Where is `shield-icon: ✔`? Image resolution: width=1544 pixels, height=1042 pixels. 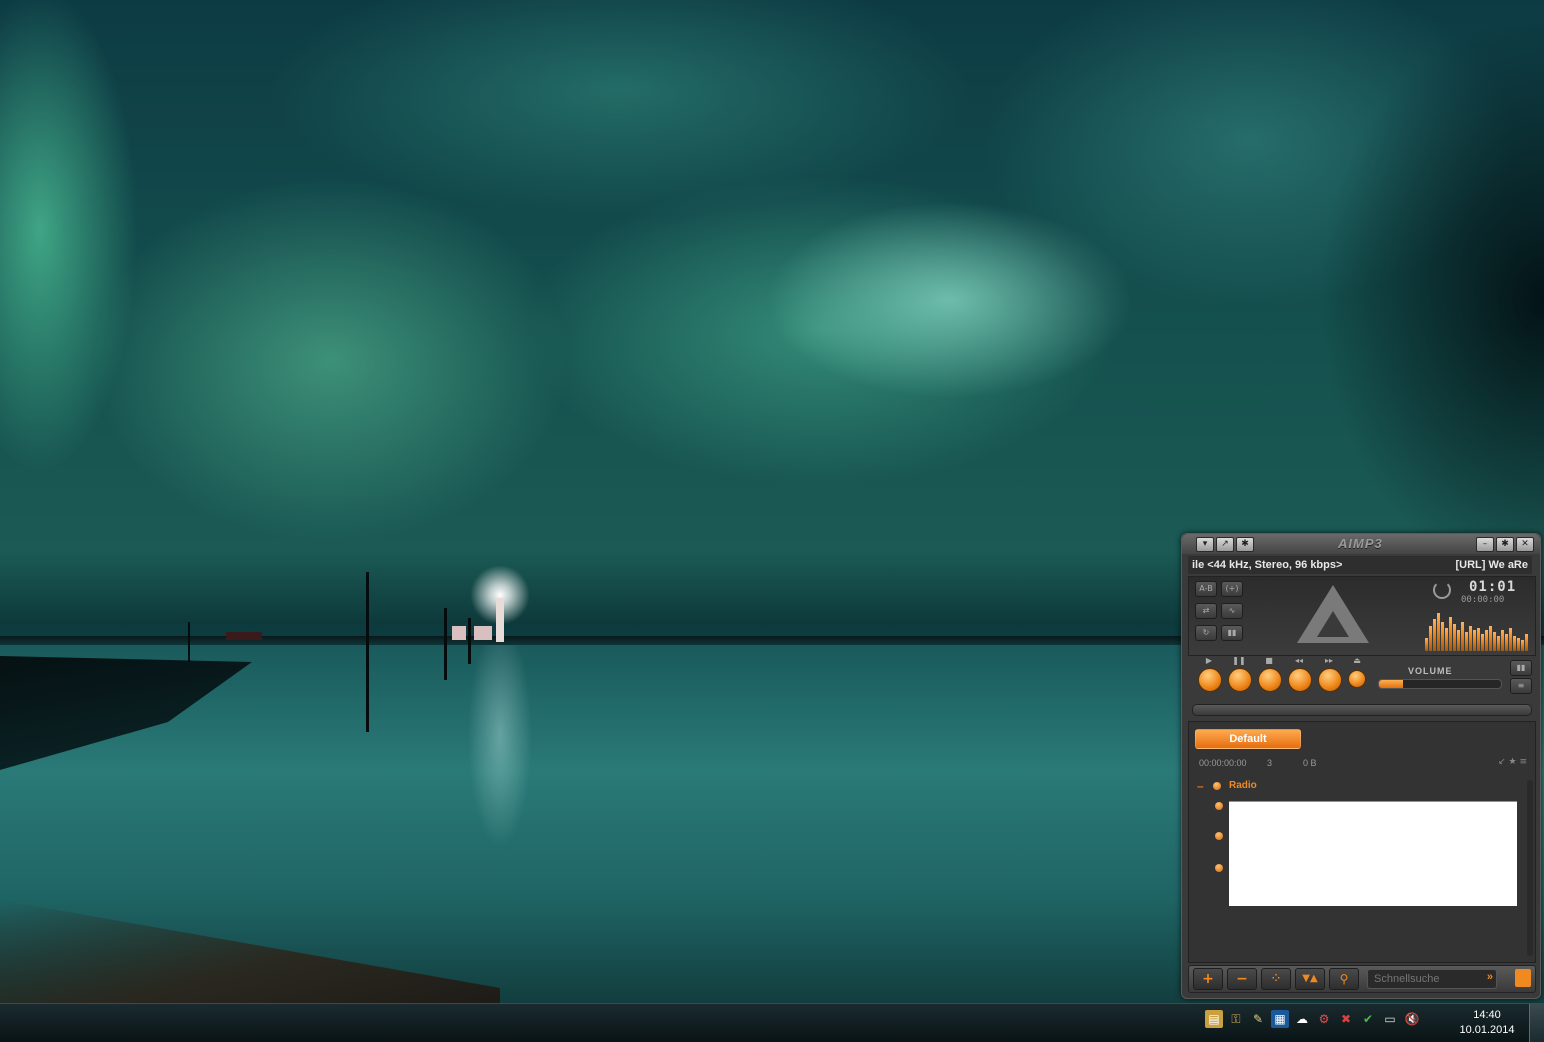 shield-icon: ✔ is located at coordinates (1368, 1019).